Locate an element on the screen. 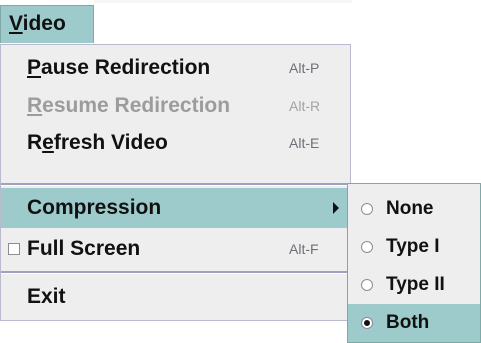 This screenshot has height=343, width=481. video-menu-button: Video is located at coordinates (47, 24).